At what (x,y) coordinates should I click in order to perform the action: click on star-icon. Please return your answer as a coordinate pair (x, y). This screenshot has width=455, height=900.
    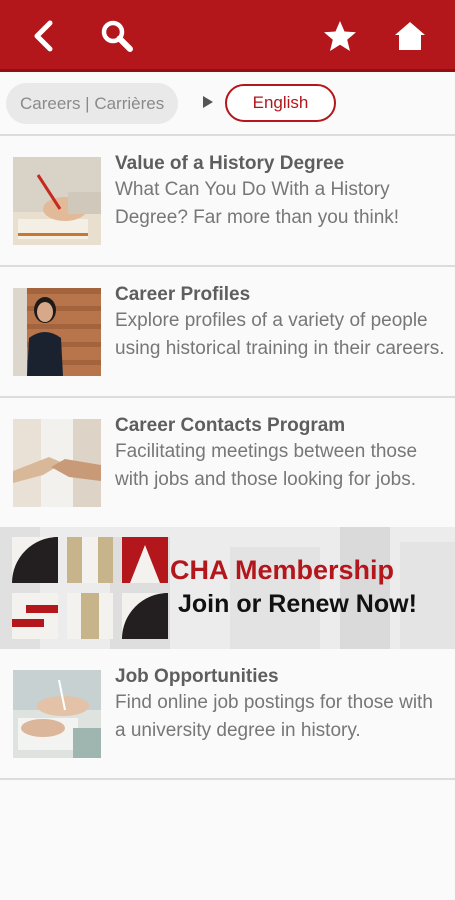
    Looking at the image, I should click on (340, 36).